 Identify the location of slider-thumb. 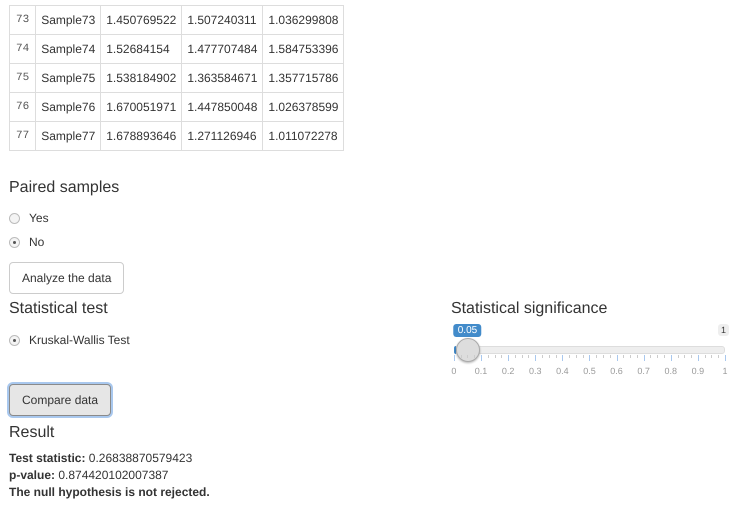
(468, 350).